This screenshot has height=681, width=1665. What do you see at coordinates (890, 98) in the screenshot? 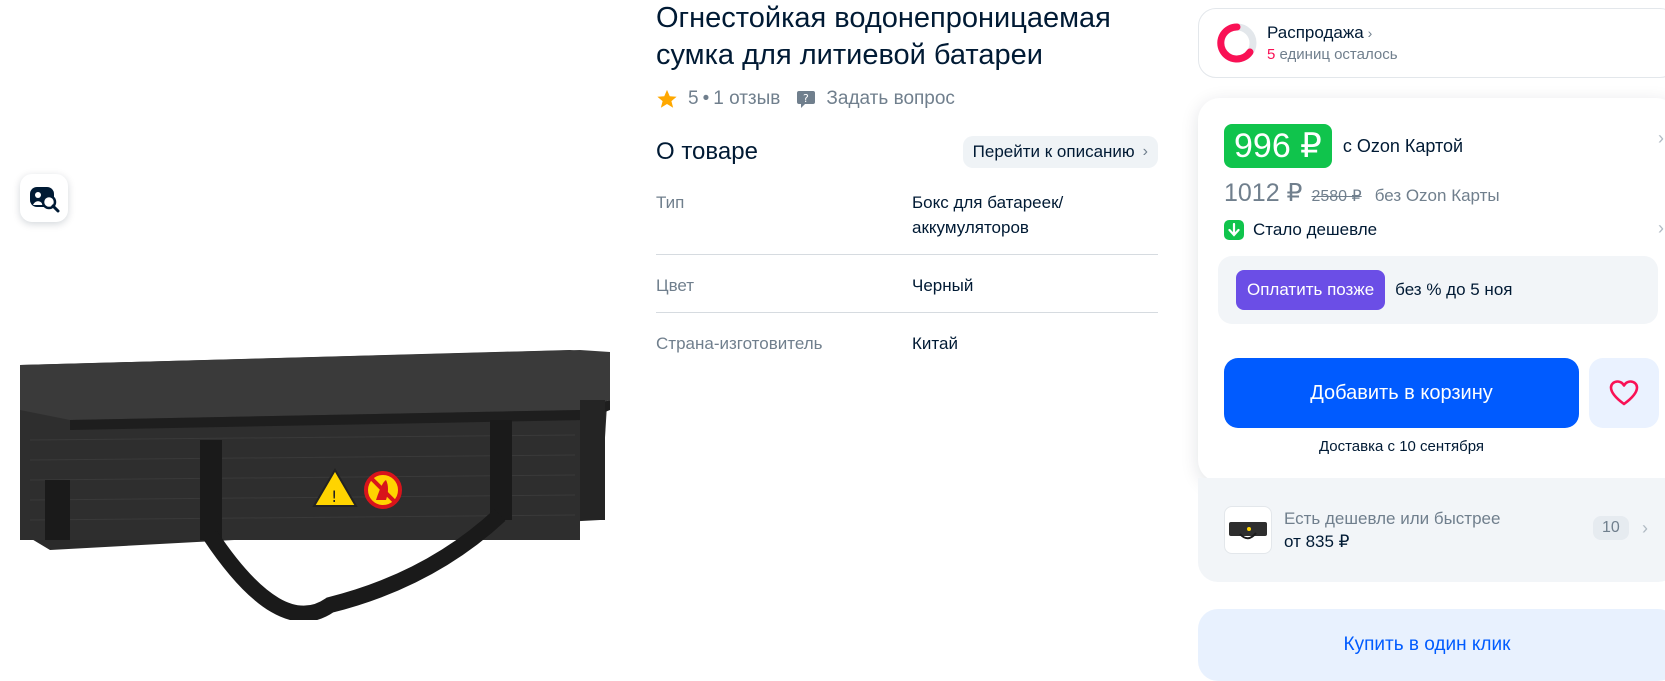
I see `ask-question-label: Задать вопрос` at bounding box center [890, 98].